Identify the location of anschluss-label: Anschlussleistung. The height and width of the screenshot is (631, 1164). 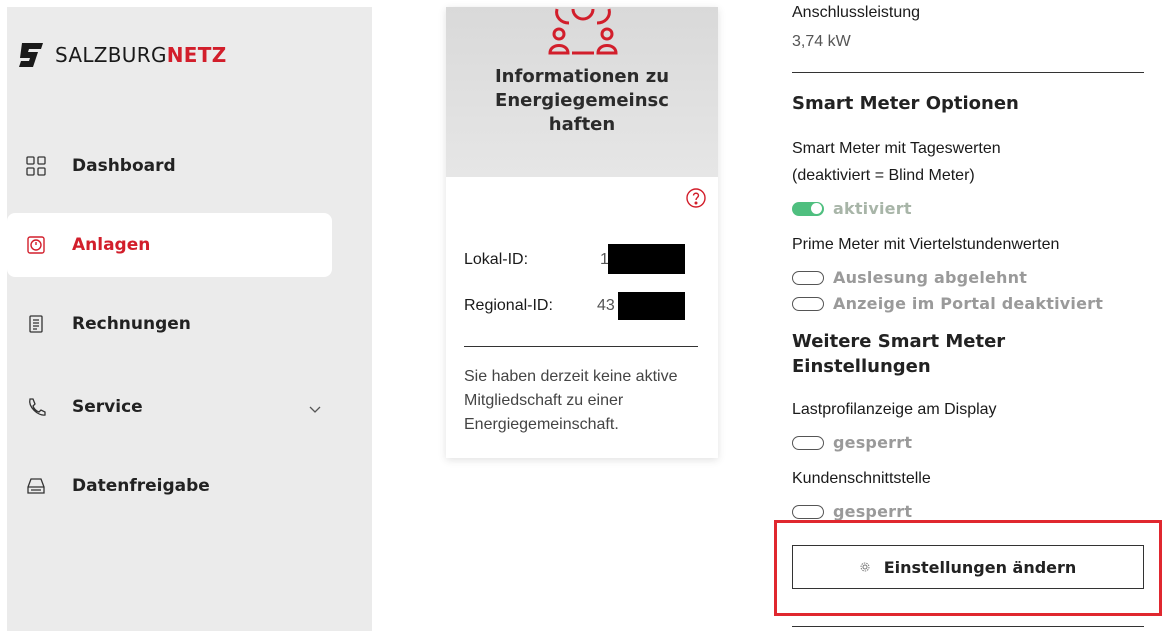
(856, 12).